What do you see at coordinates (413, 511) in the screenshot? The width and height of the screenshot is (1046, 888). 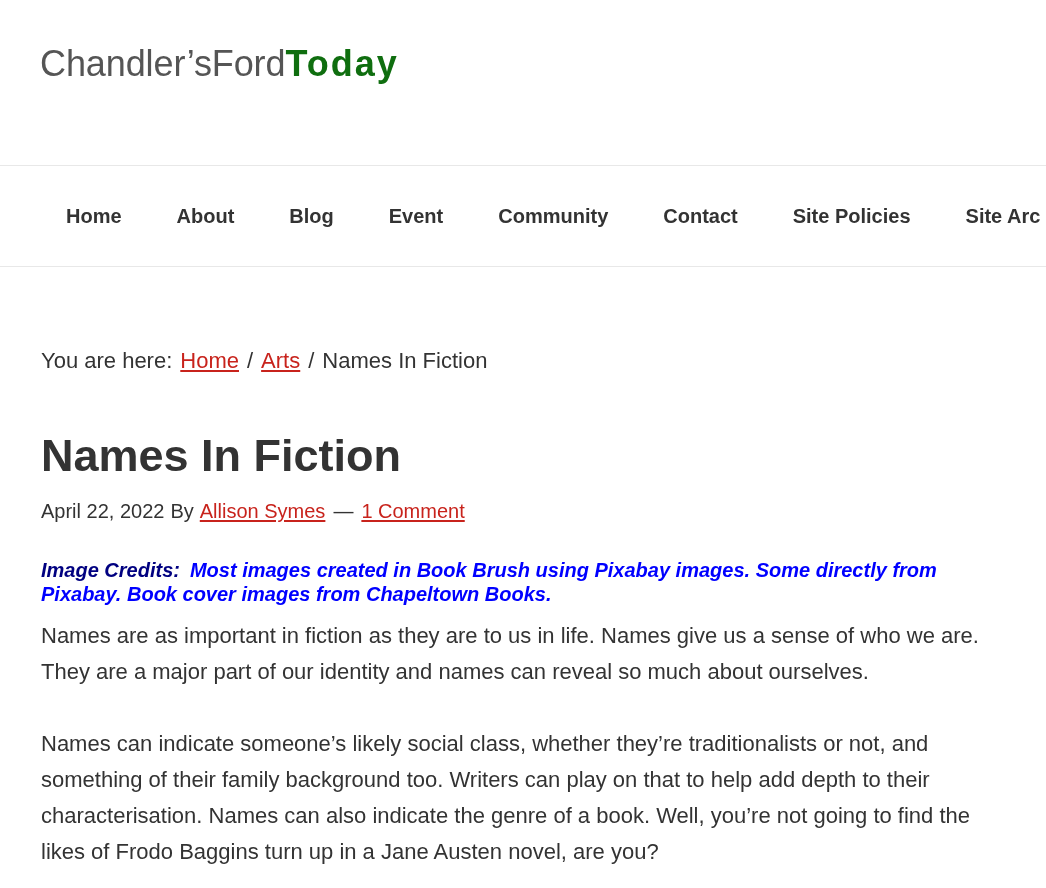 I see `comments-link: 1 Comment` at bounding box center [413, 511].